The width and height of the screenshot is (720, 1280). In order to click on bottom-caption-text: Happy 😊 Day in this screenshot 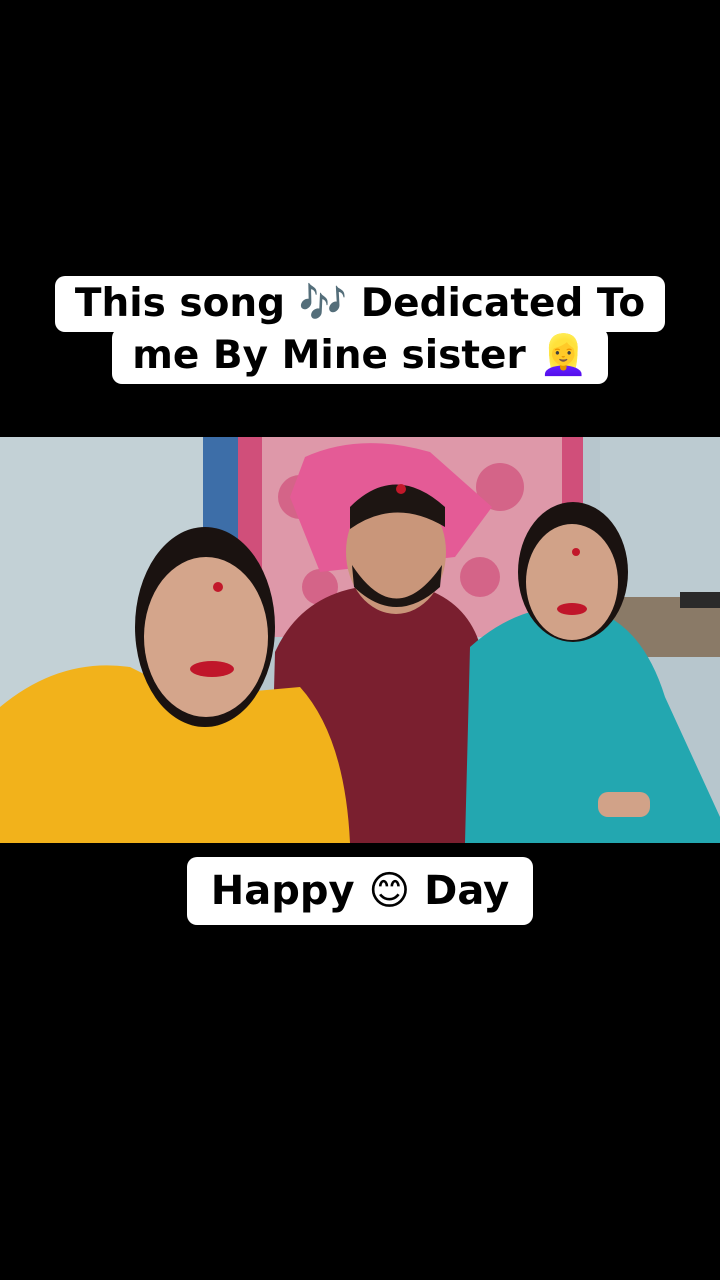, I will do `click(360, 891)`.